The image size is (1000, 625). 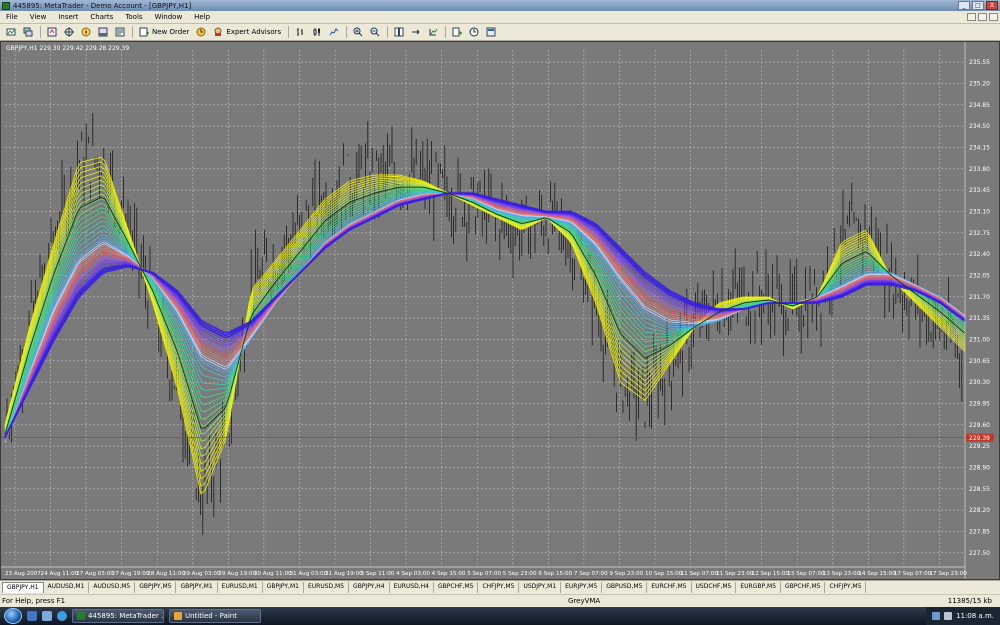 I want to click on switch-windows-icon, so click(x=47, y=616).